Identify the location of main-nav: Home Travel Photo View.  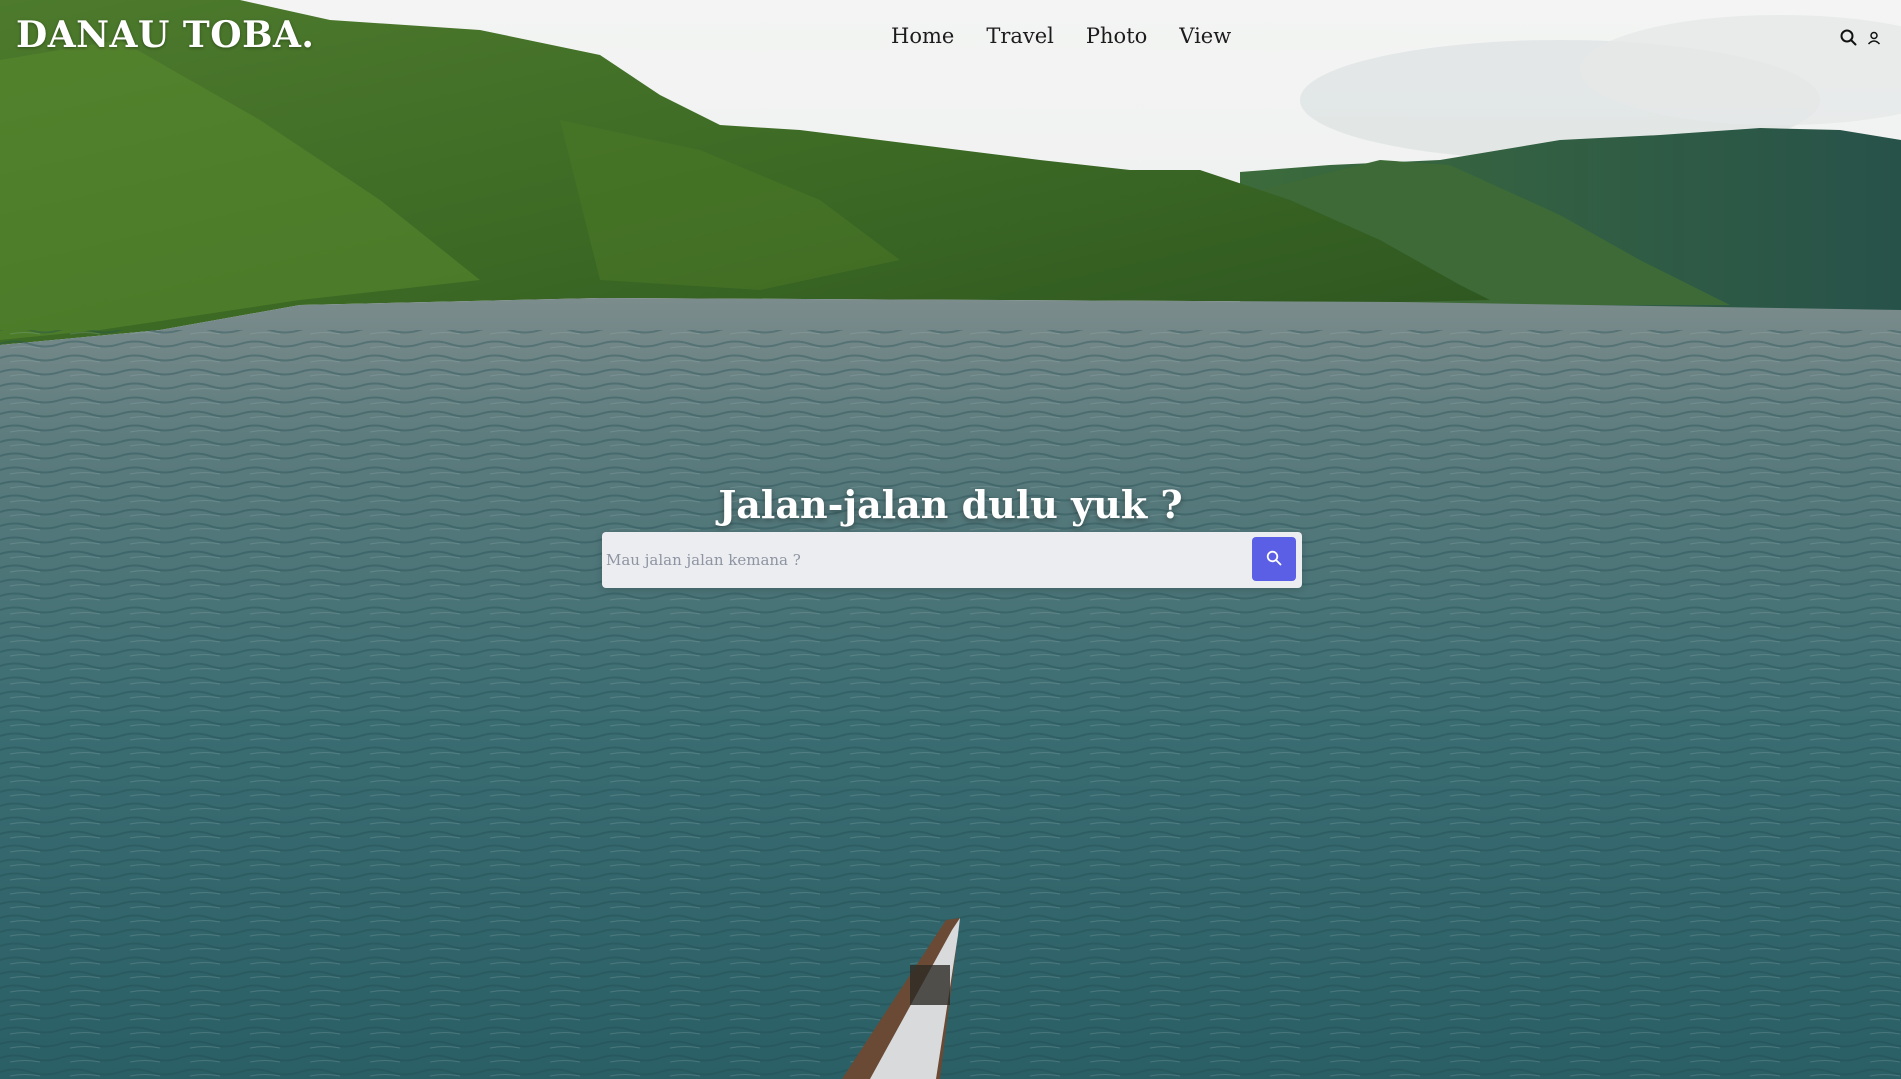
(1061, 36).